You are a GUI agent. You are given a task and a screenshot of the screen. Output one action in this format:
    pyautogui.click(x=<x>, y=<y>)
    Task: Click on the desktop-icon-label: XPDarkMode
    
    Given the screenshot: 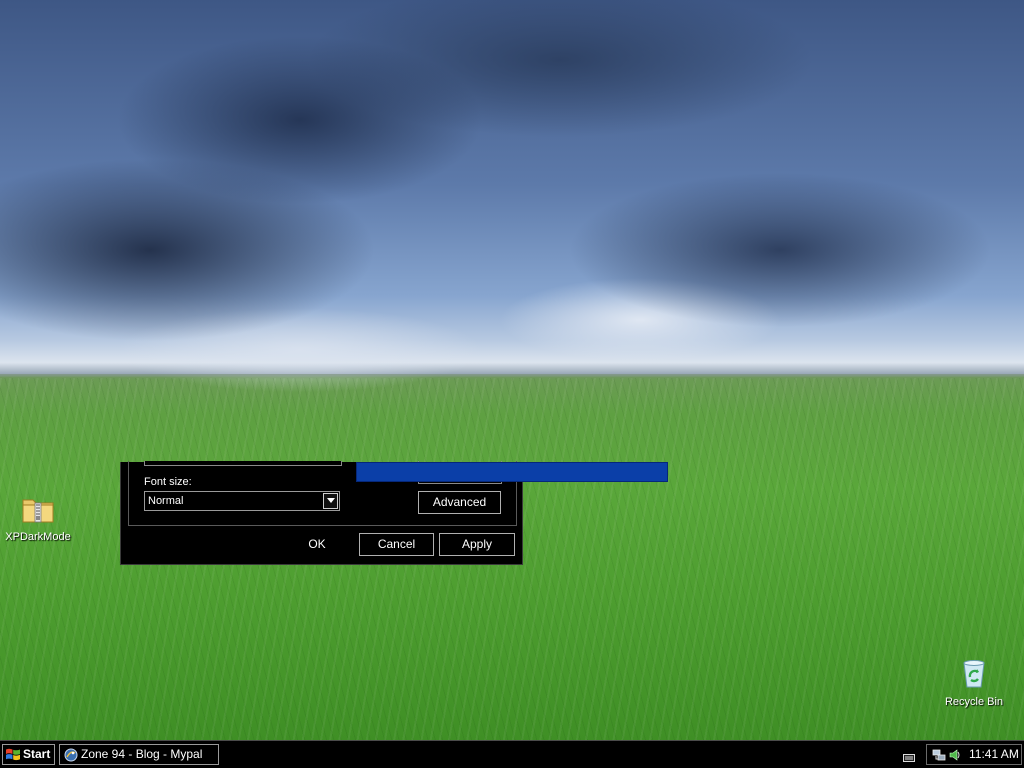 What is the action you would take?
    pyautogui.click(x=38, y=537)
    